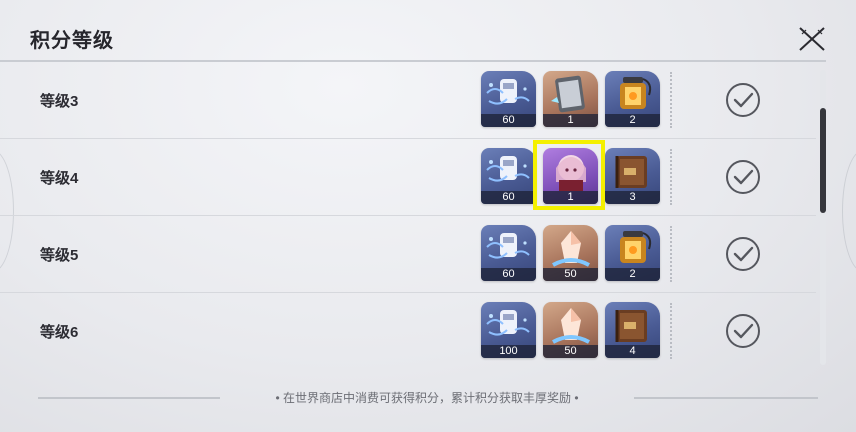 Image resolution: width=856 pixels, height=432 pixels. I want to click on reward-item: 4, so click(632, 330).